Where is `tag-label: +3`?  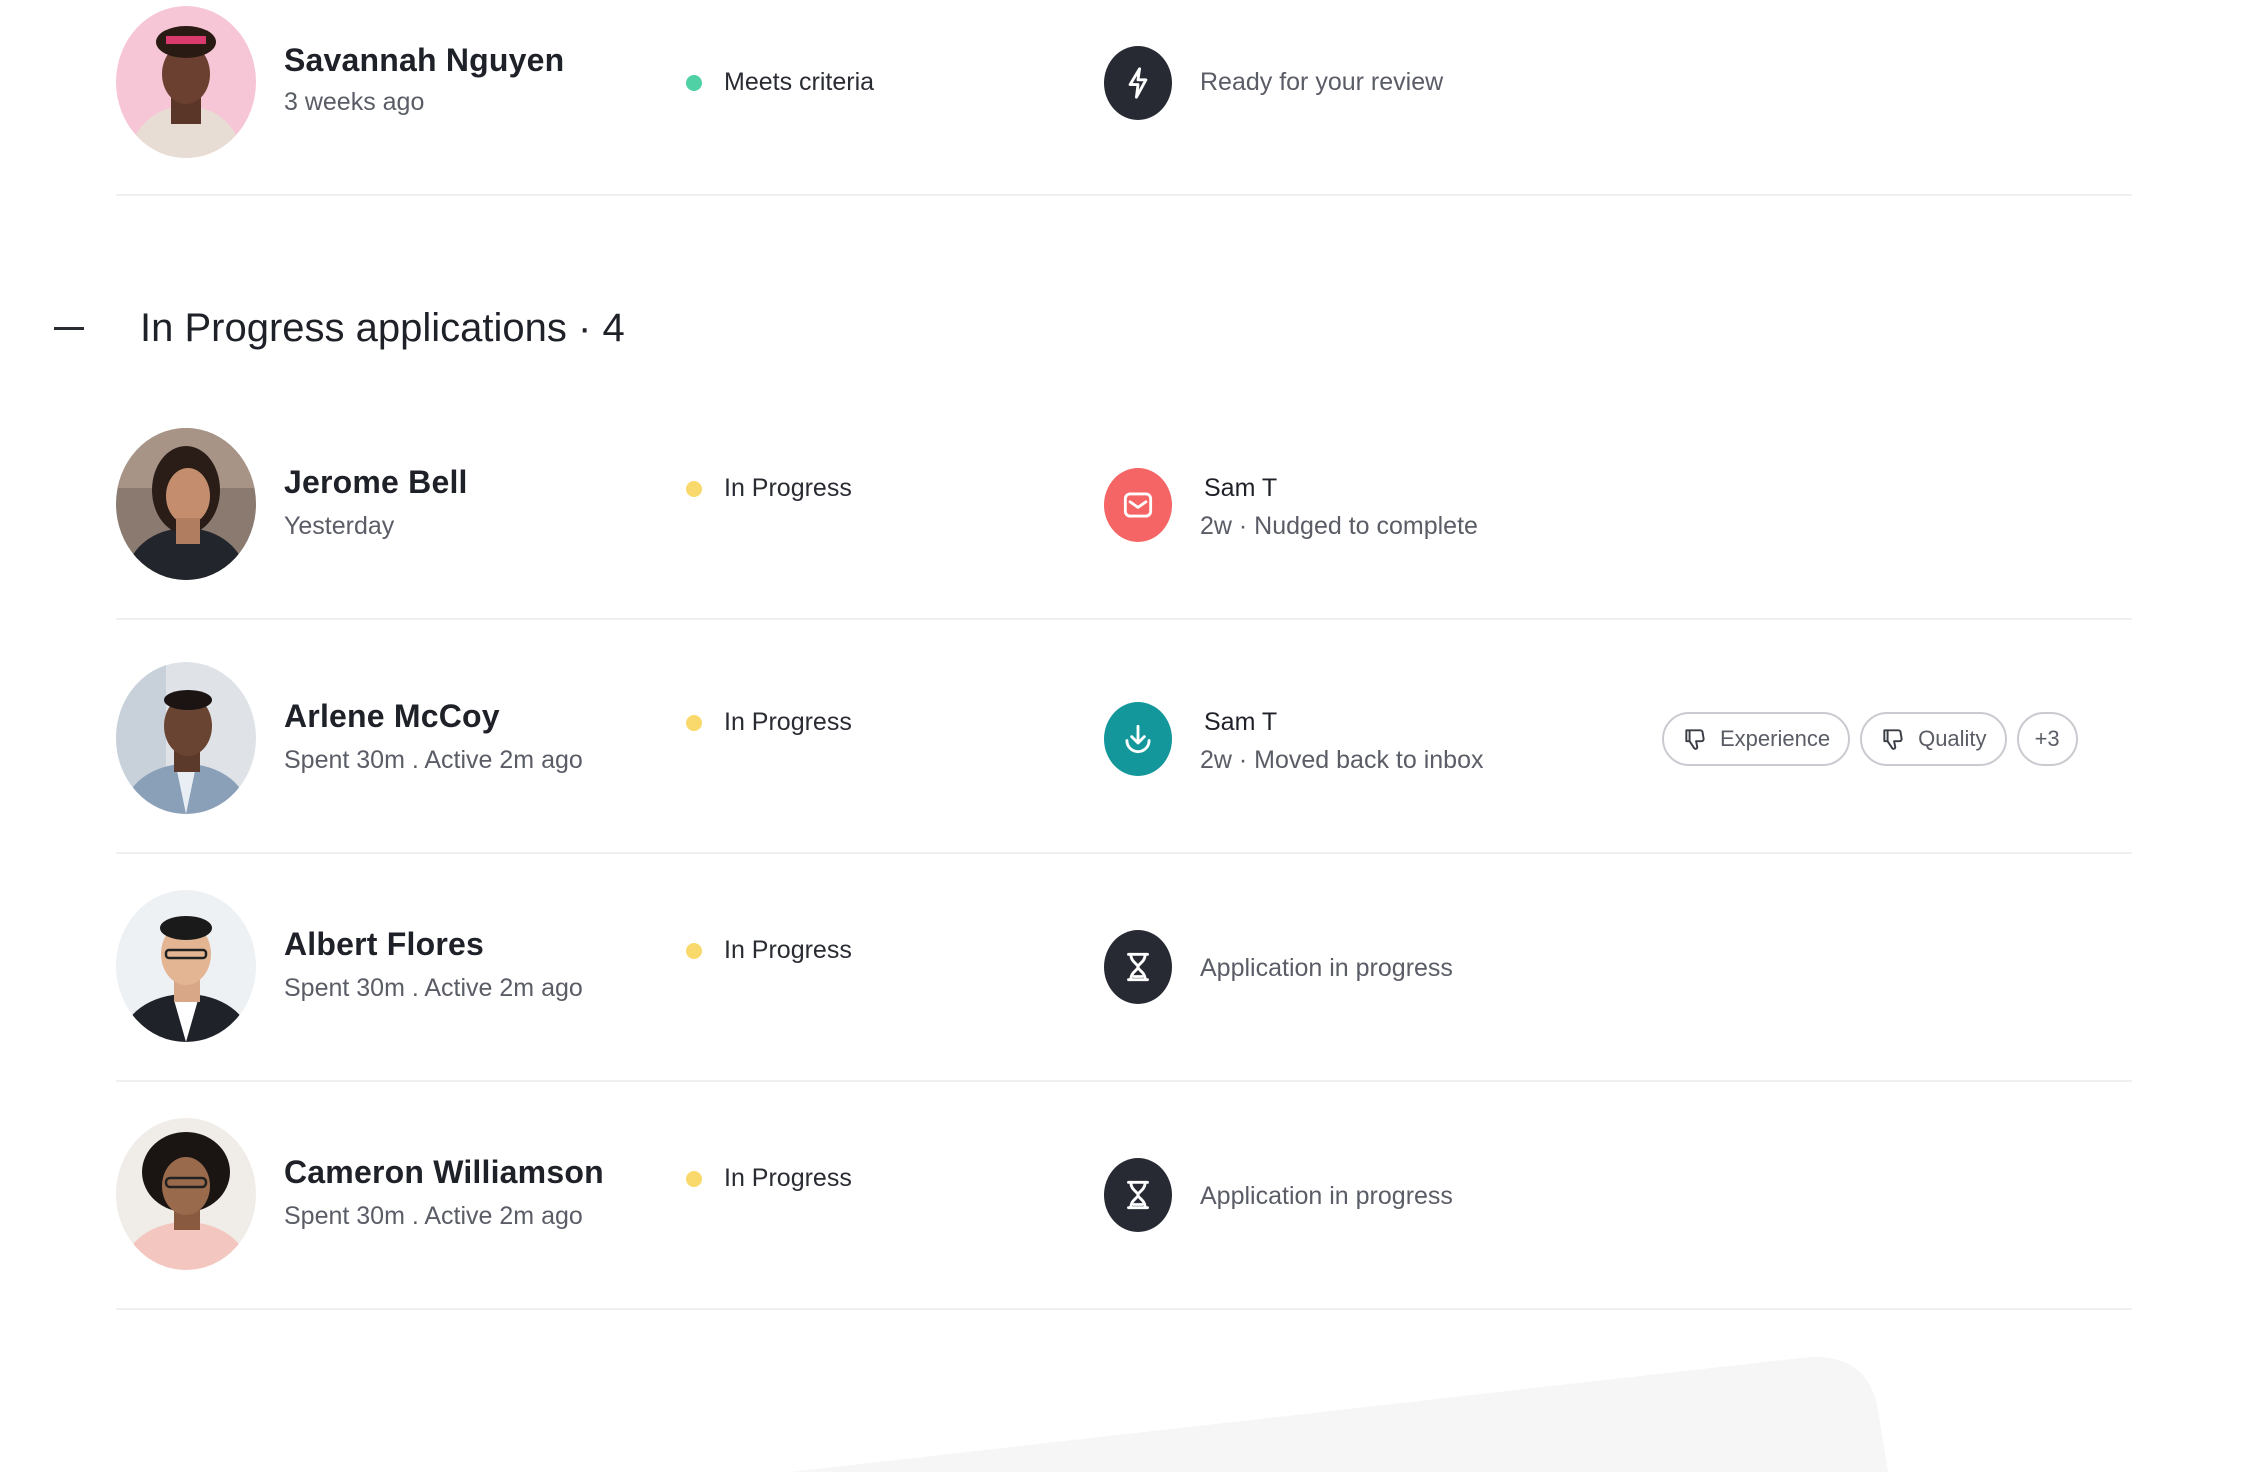
tag-label: +3 is located at coordinates (2047, 738).